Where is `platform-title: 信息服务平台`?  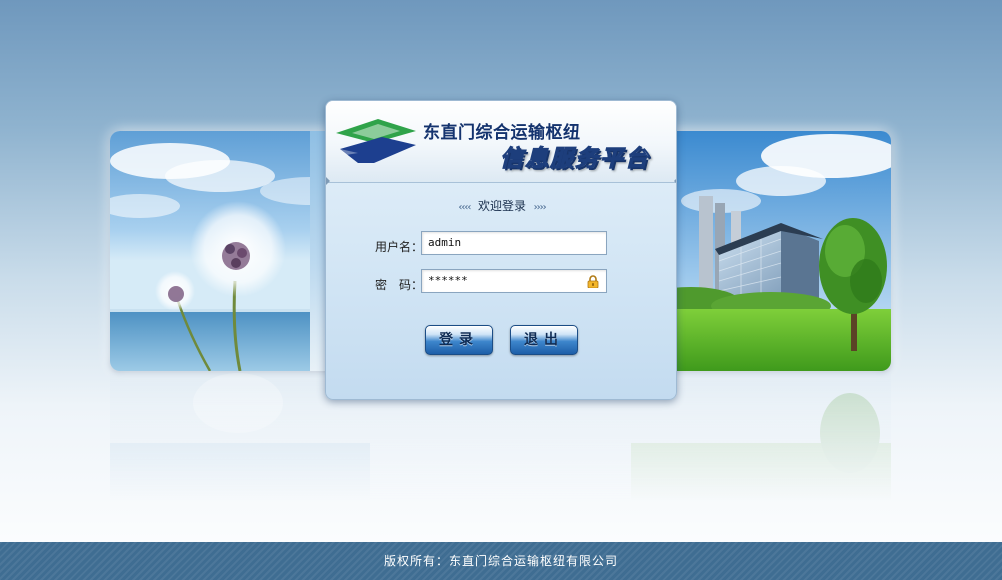
platform-title: 信息服务平台 is located at coordinates (575, 159).